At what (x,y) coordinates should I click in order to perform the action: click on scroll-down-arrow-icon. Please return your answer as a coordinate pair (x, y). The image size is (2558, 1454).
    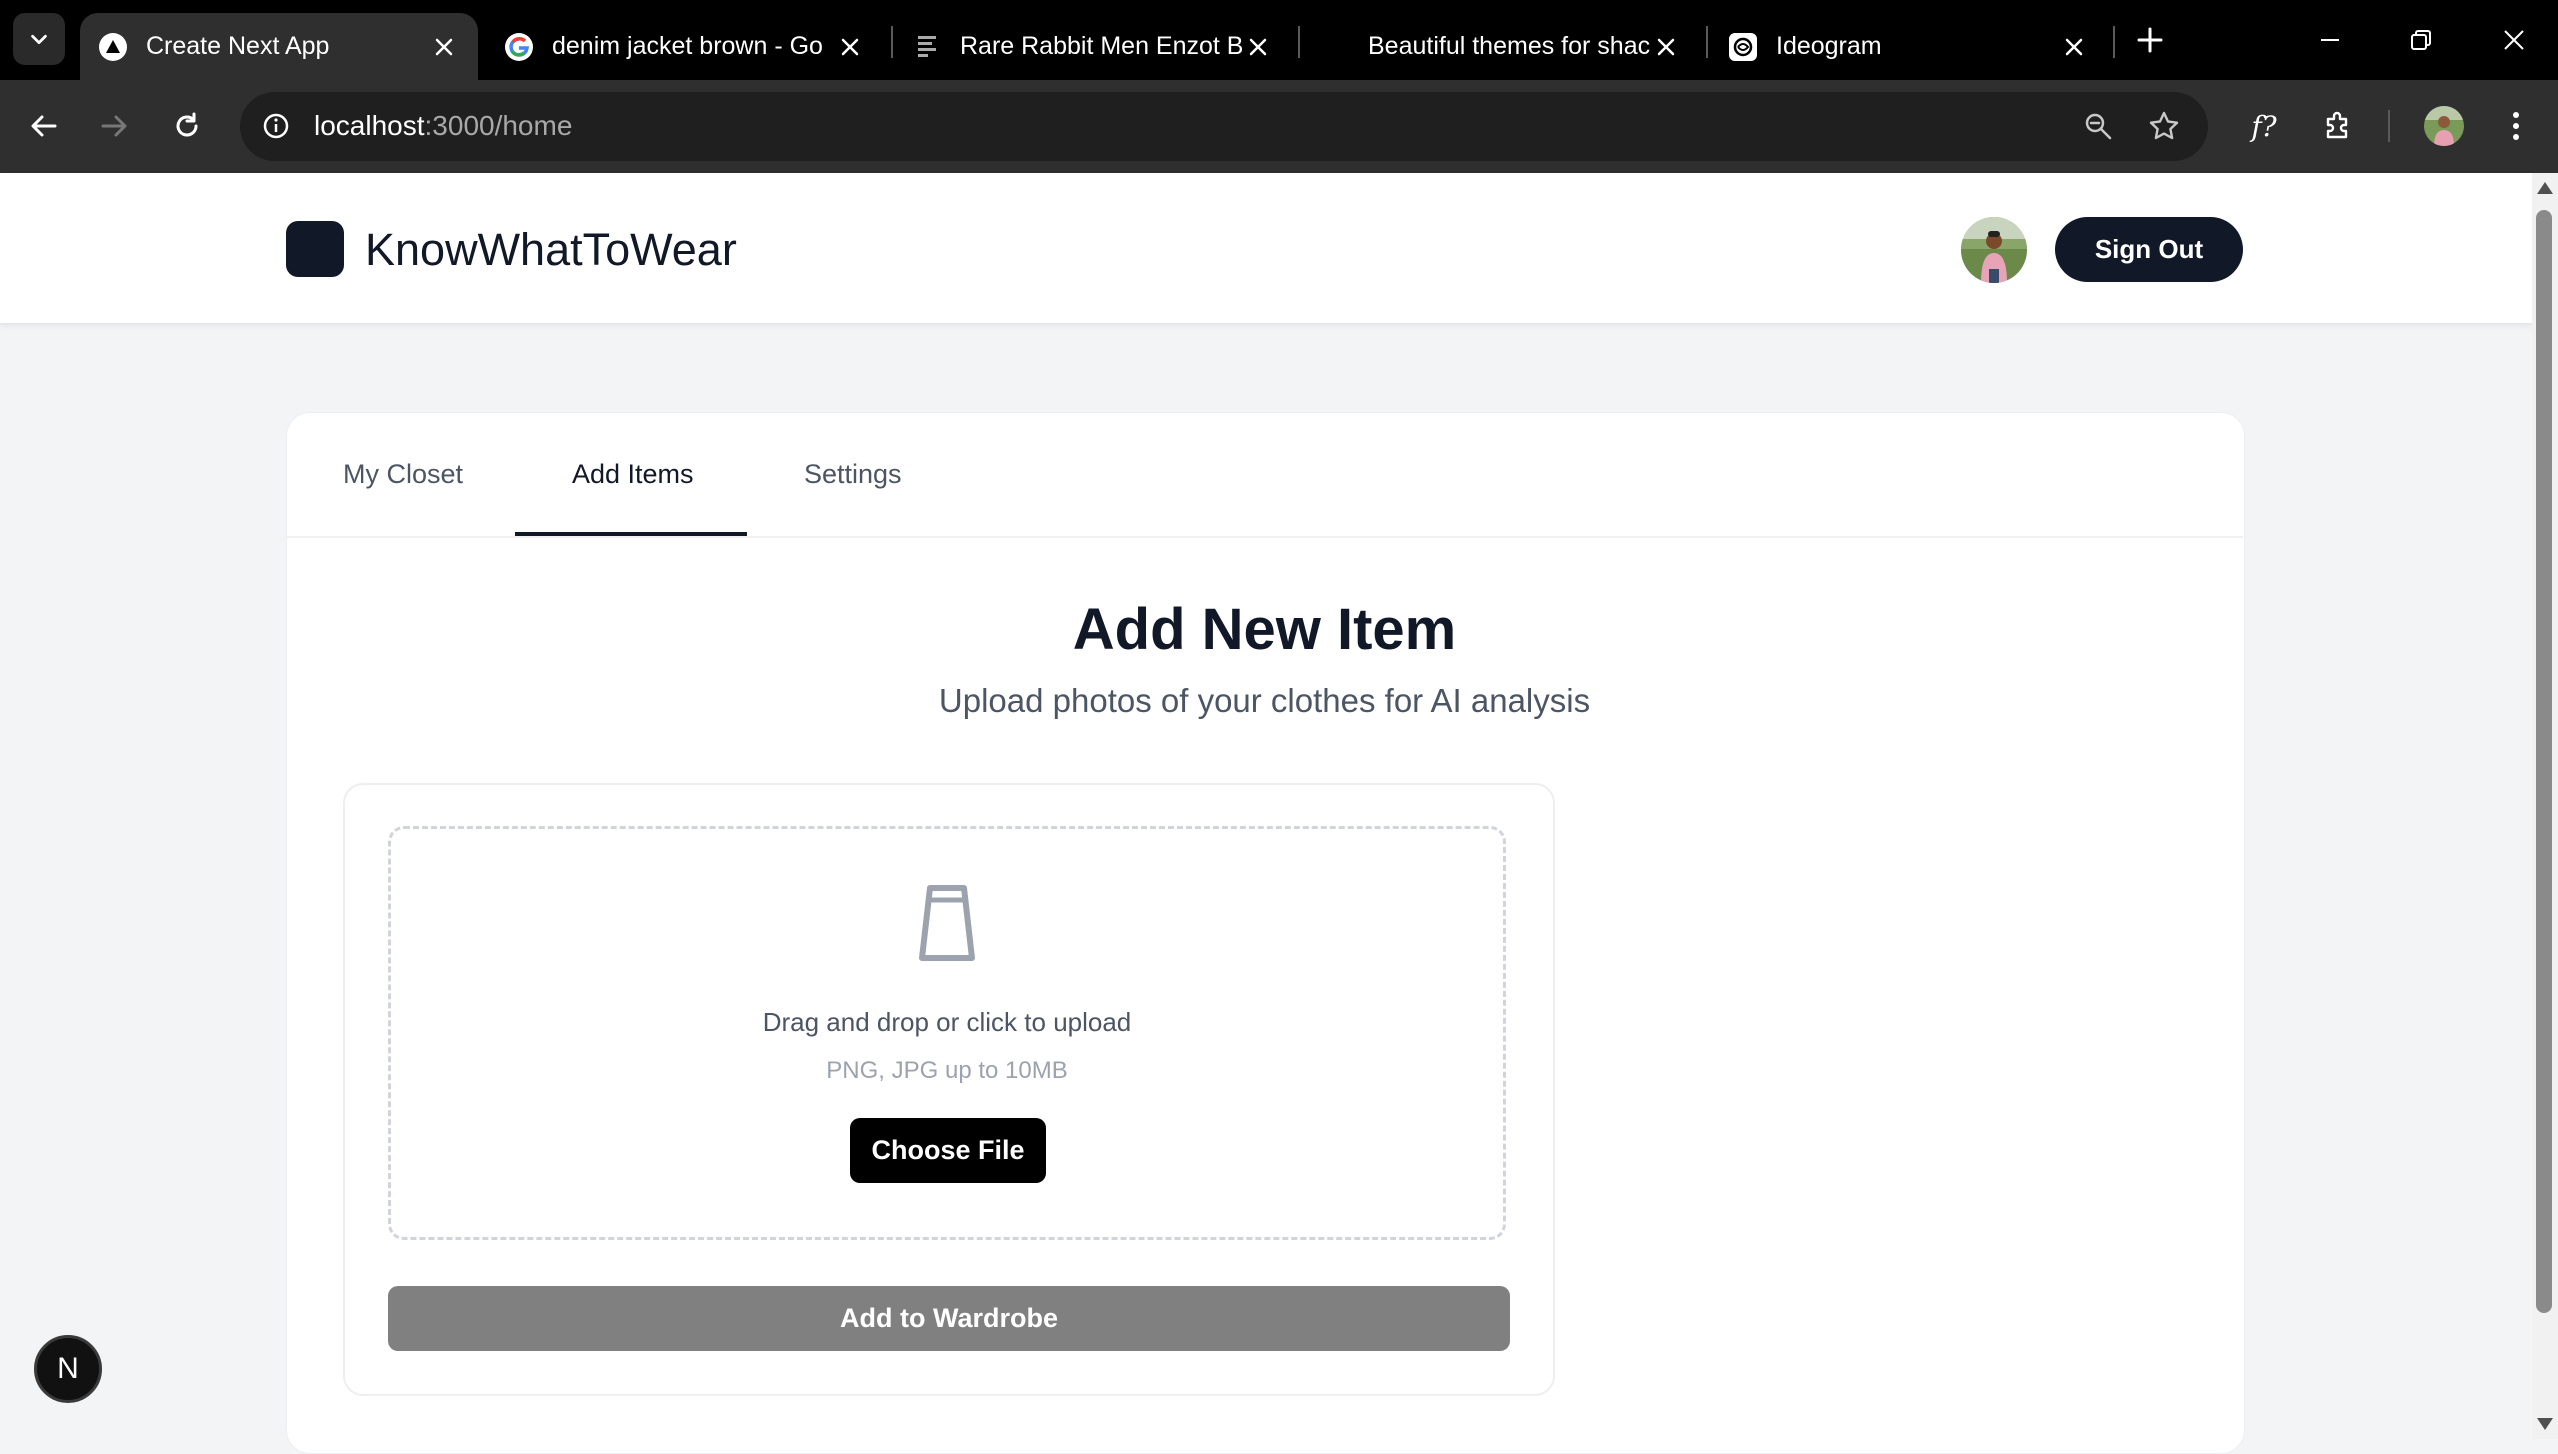
    Looking at the image, I should click on (2545, 1424).